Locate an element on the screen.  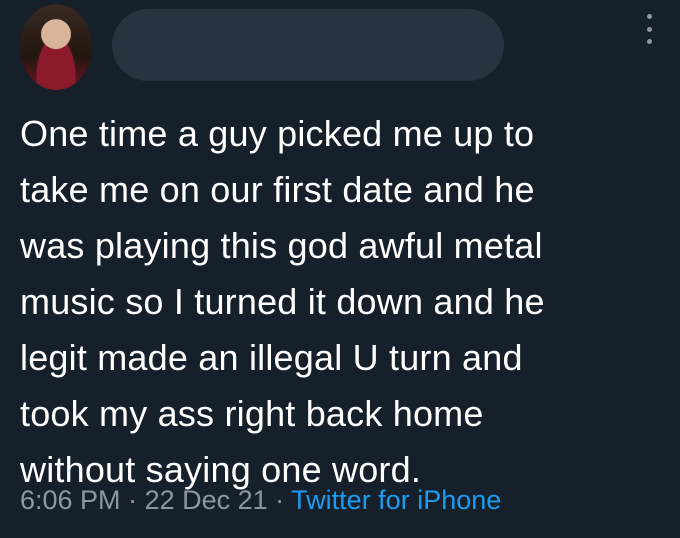
tweet-line: take me on our first date and he is located at coordinates (277, 189).